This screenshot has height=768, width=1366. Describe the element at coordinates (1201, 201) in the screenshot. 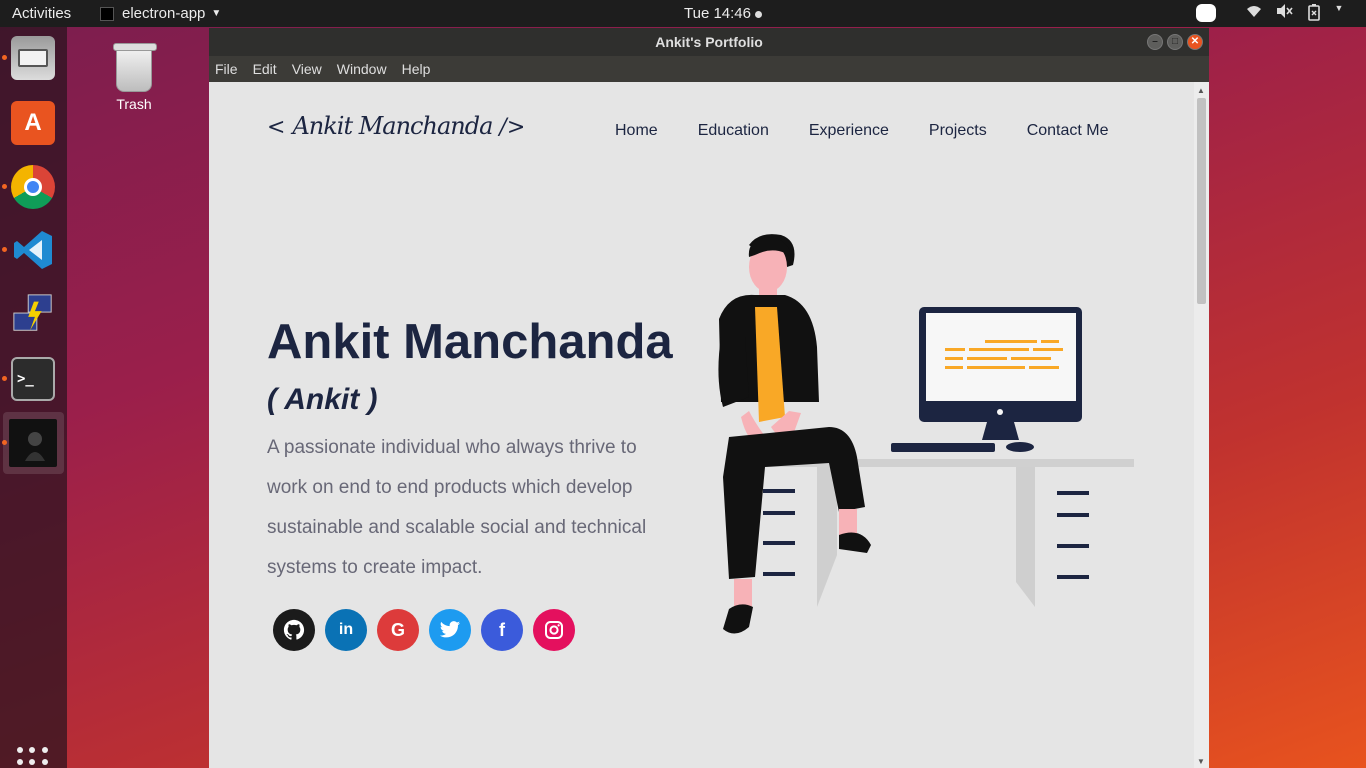

I see `scrollbar-thumb` at that location.